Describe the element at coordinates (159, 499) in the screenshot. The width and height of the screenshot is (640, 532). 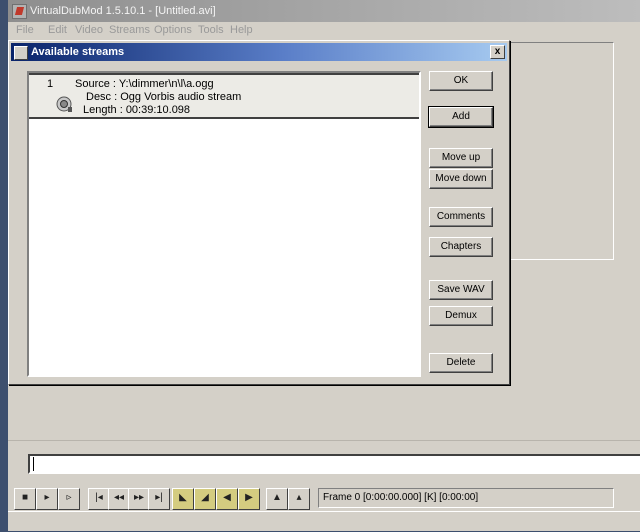
I see `end-icon: ▸|` at that location.